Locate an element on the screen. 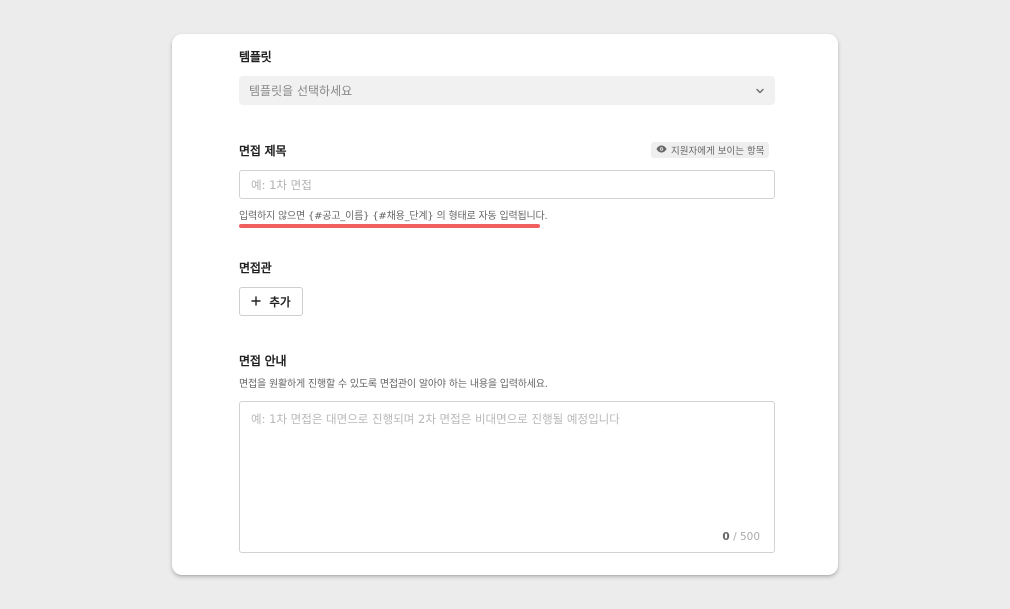 This screenshot has width=1010, height=609. template-label: 템플릿 is located at coordinates (255, 57).